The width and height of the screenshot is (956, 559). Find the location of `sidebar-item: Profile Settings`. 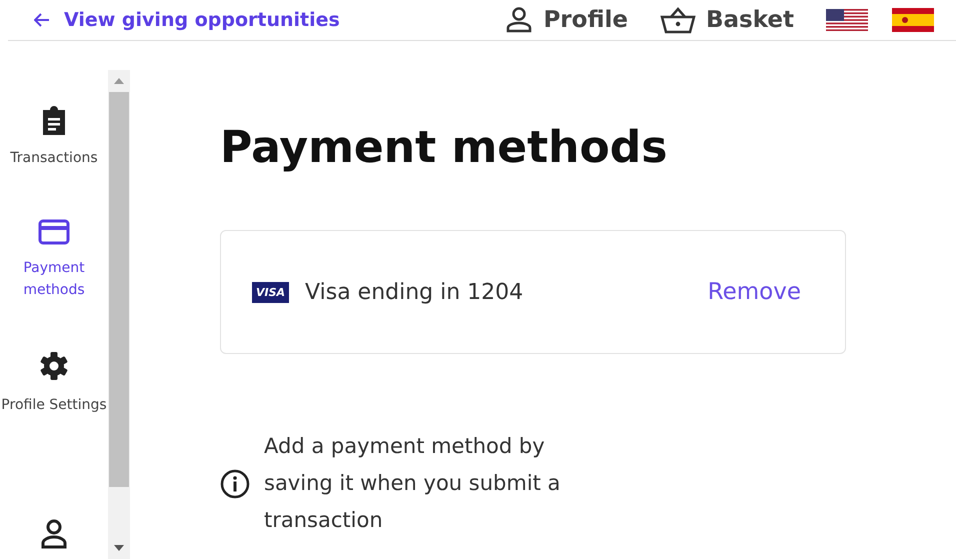

sidebar-item: Profile Settings is located at coordinates (54, 377).